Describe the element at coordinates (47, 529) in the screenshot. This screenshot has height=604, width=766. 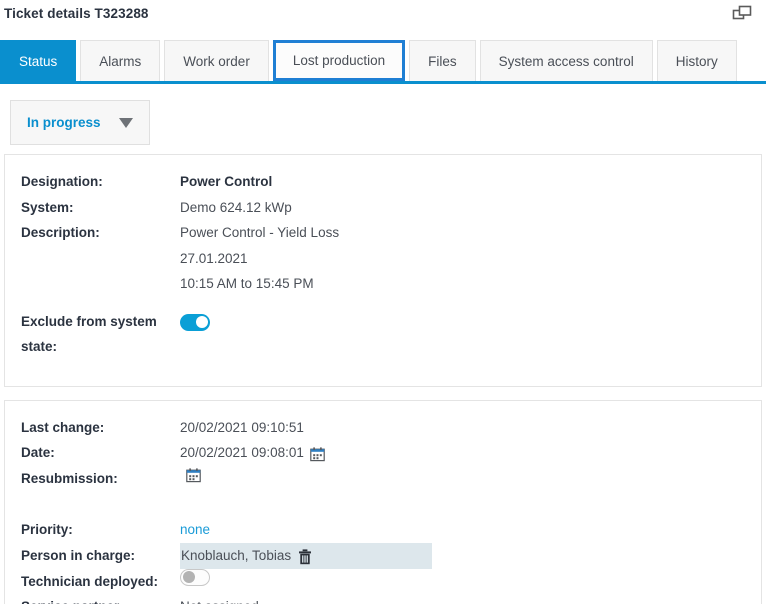
I see `priority-label: Priority:` at that location.